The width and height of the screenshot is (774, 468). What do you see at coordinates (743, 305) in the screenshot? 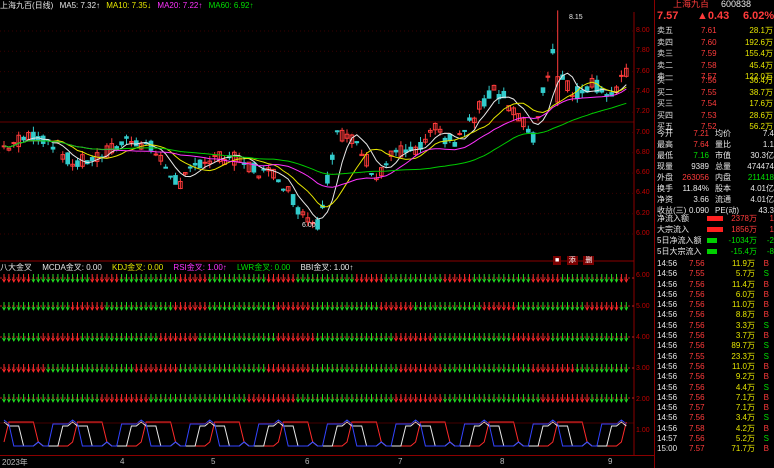
I see `tick-volume: 11.0万` at bounding box center [743, 305].